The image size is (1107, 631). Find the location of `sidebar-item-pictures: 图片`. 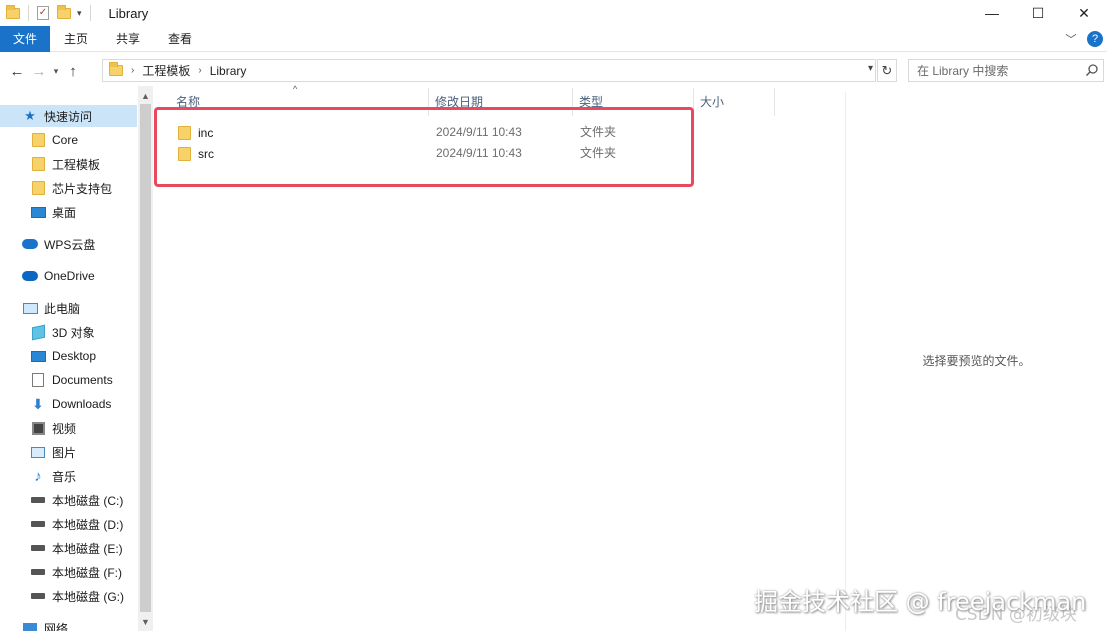

sidebar-item-pictures: 图片 is located at coordinates (68, 452).